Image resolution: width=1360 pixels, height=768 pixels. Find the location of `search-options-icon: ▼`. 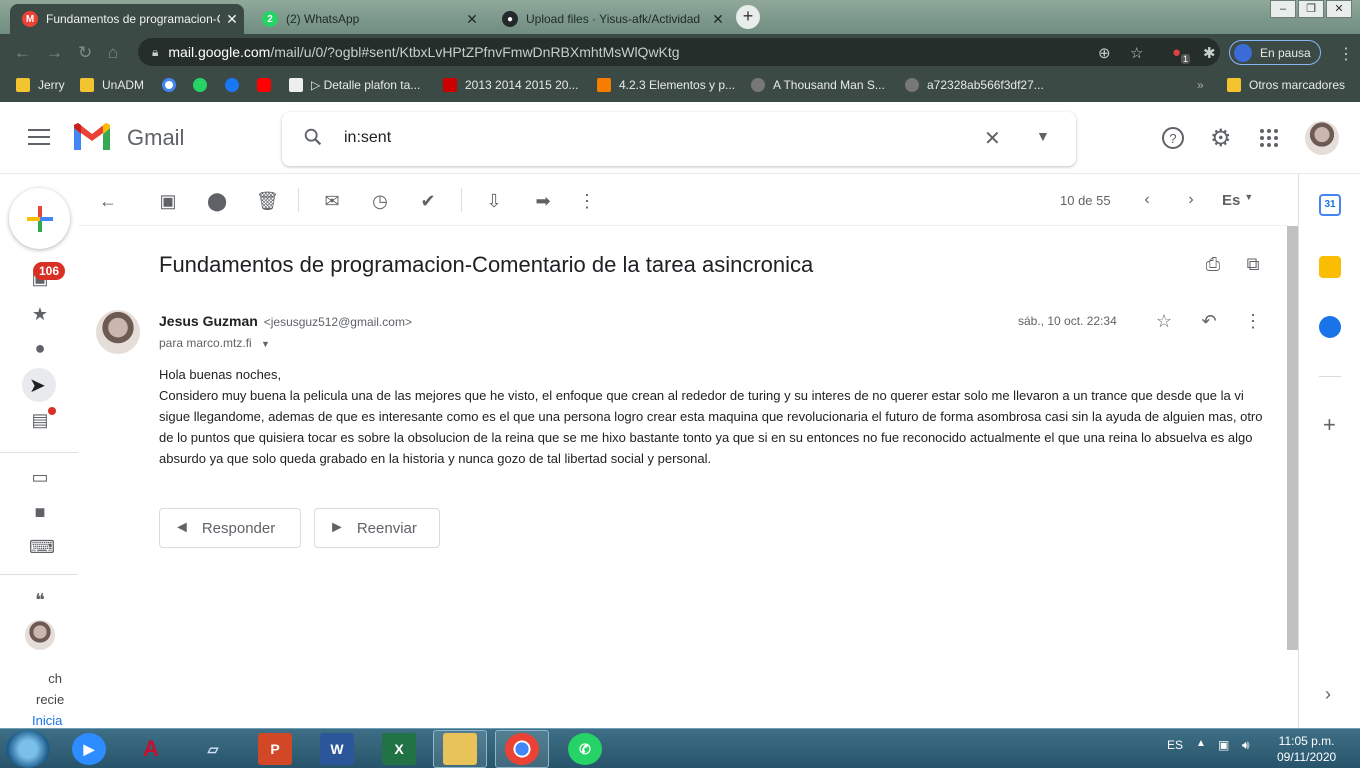

search-options-icon: ▼ is located at coordinates (1043, 136).